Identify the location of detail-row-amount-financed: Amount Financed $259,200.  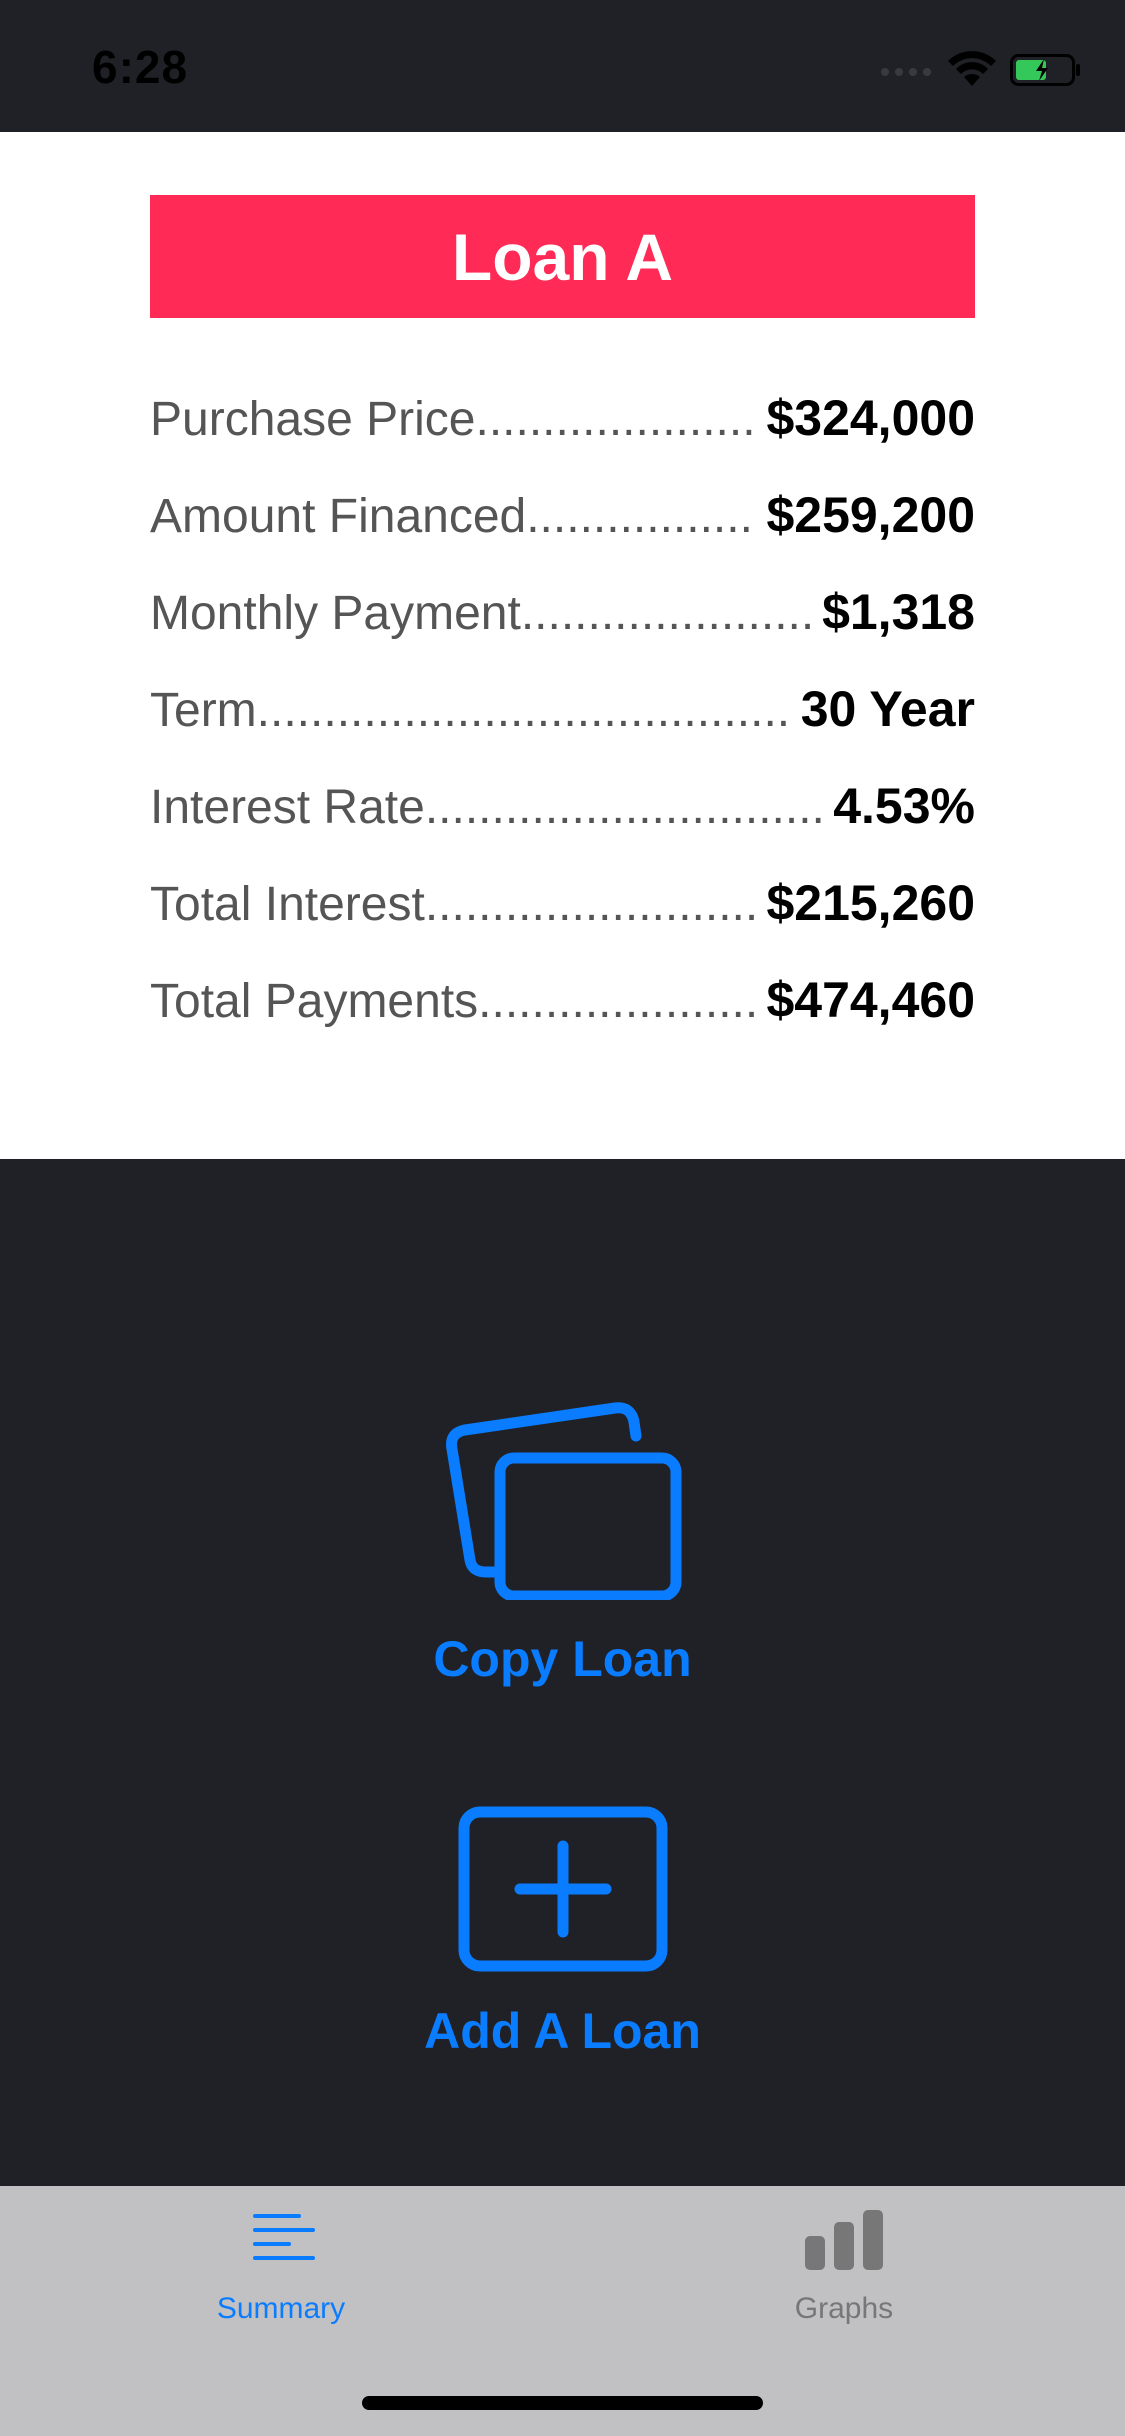
(562, 515).